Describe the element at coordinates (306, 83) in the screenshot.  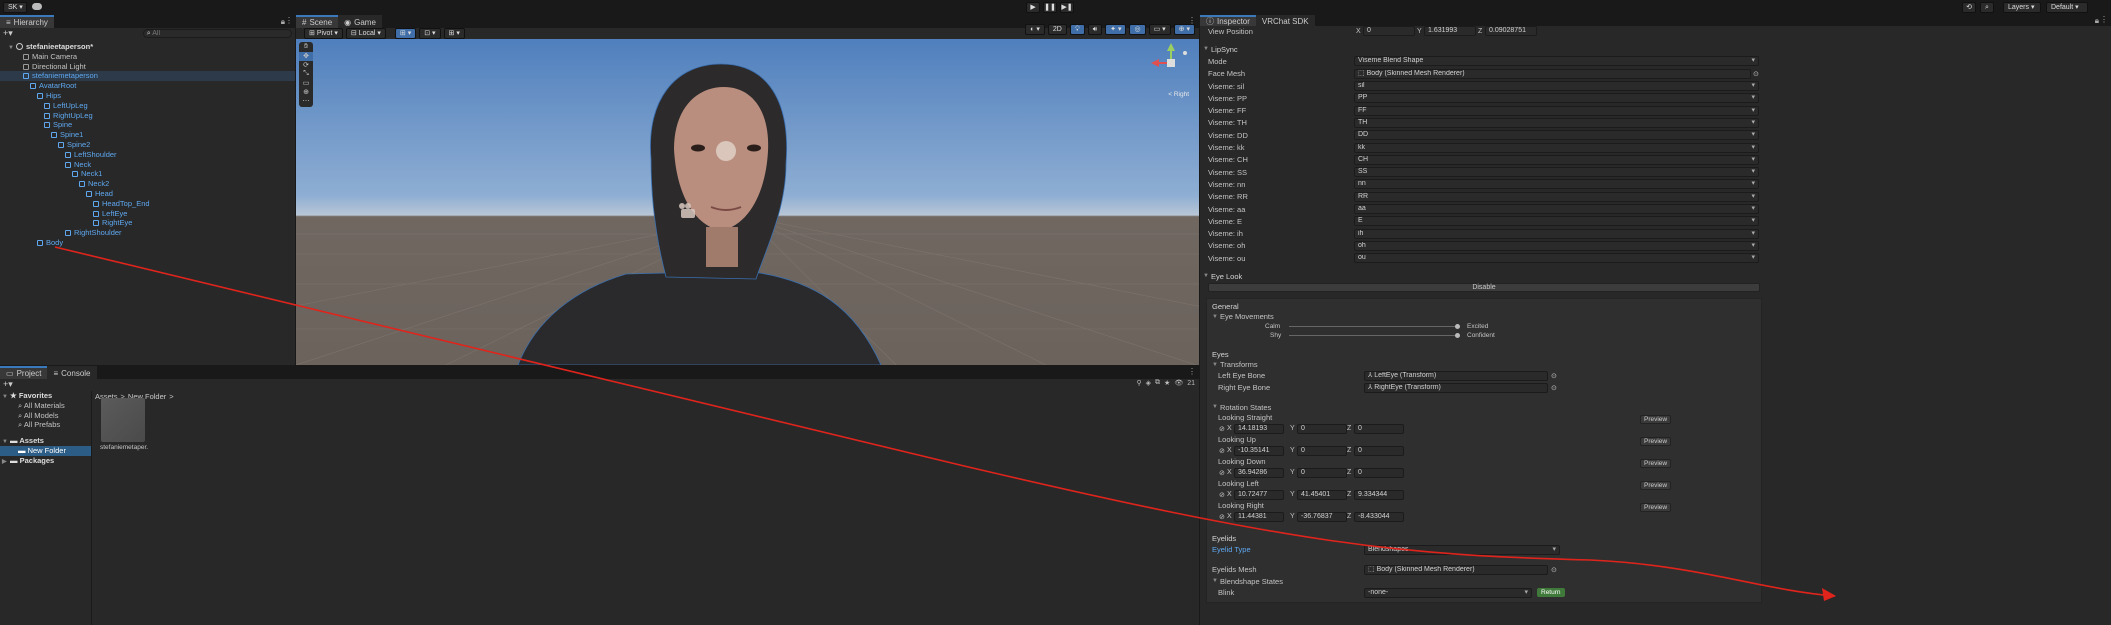
I see `rect-tool-icon: ▭` at that location.